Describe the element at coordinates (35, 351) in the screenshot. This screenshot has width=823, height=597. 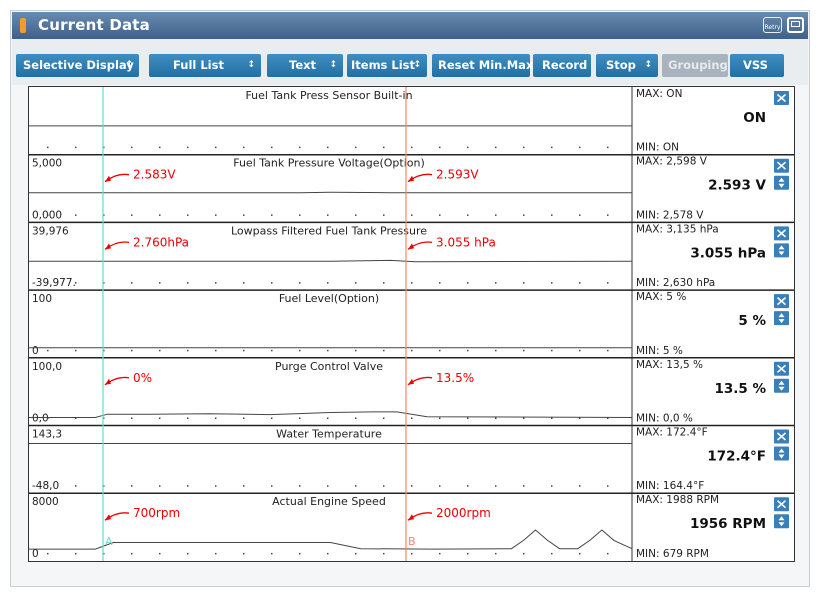
I see `graph-3-ymin-label: 0` at that location.